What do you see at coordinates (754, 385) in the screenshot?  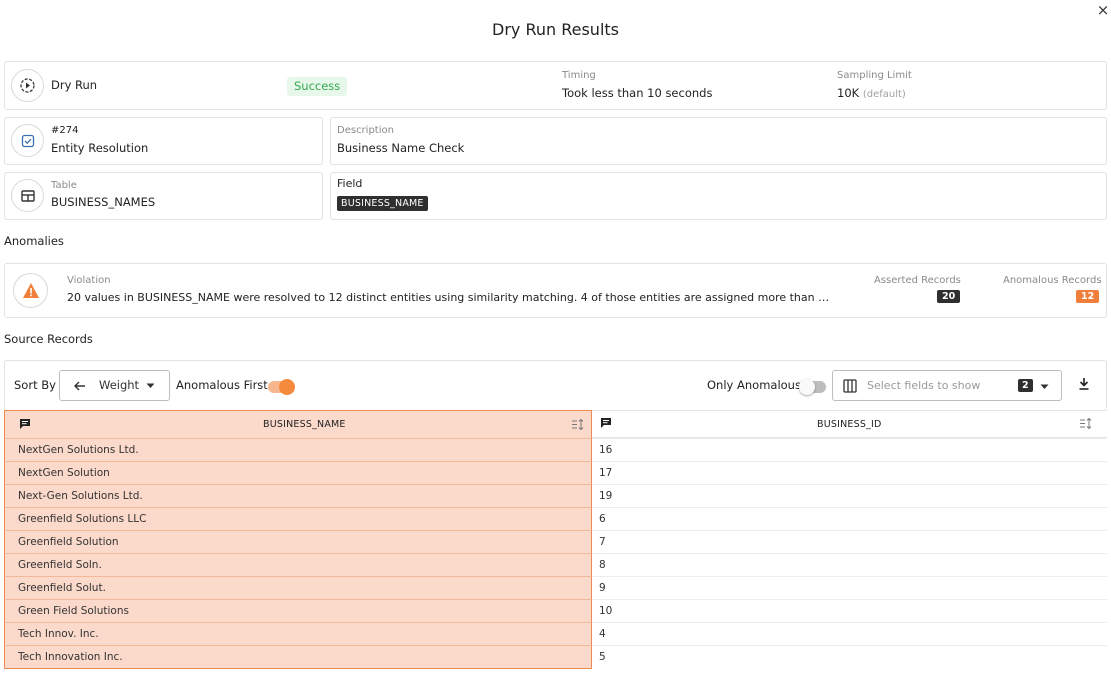 I see `only-anomalous-label: Only Anomalous` at bounding box center [754, 385].